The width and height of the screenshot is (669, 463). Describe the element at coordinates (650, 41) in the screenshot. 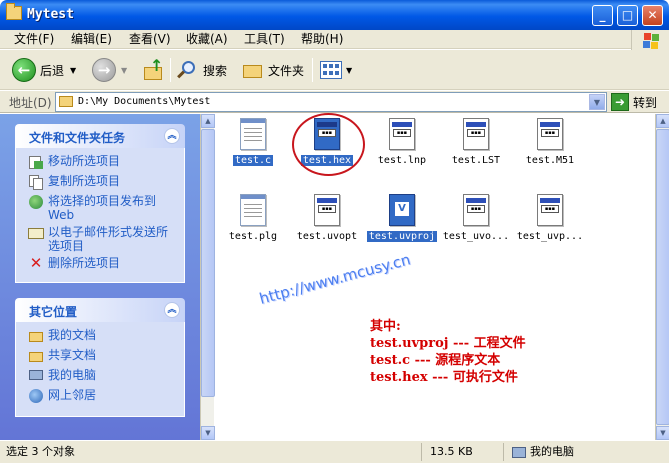

I see `windows-logo-icon` at that location.